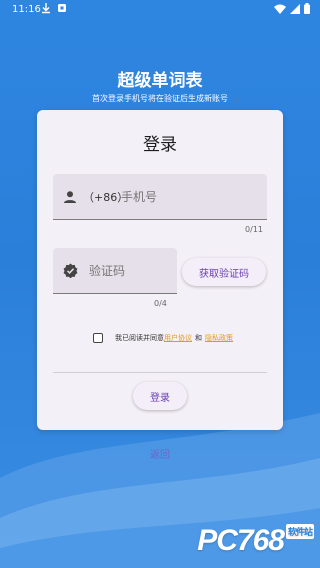 This screenshot has width=320, height=568. What do you see at coordinates (295, 8) in the screenshot?
I see `signal-icon` at bounding box center [295, 8].